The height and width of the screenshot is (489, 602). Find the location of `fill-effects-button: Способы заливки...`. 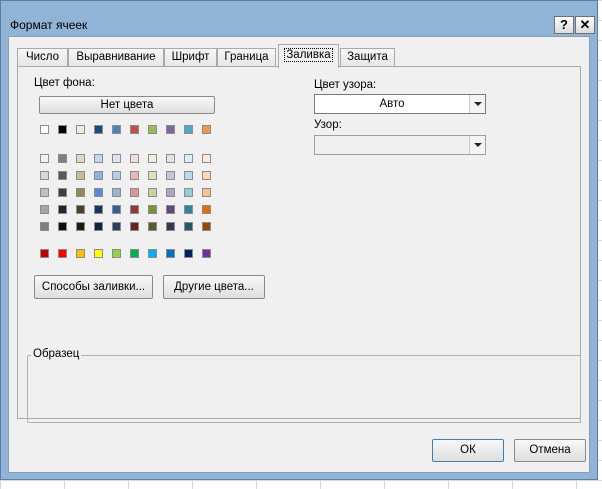

fill-effects-button: Способы заливки... is located at coordinates (93, 287).